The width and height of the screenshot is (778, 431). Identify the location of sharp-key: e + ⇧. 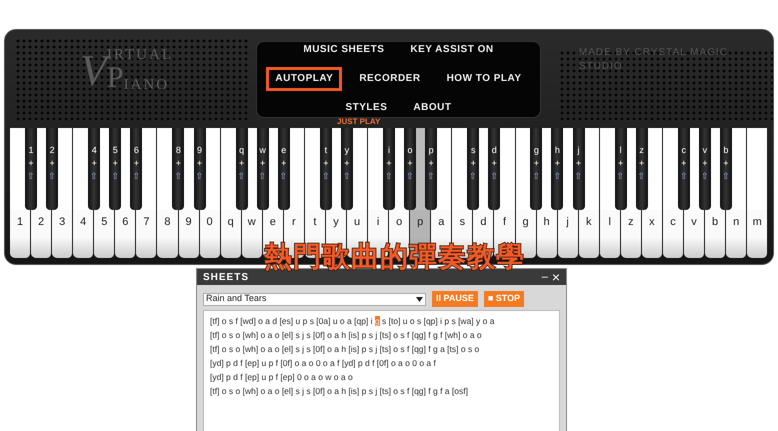
(284, 169).